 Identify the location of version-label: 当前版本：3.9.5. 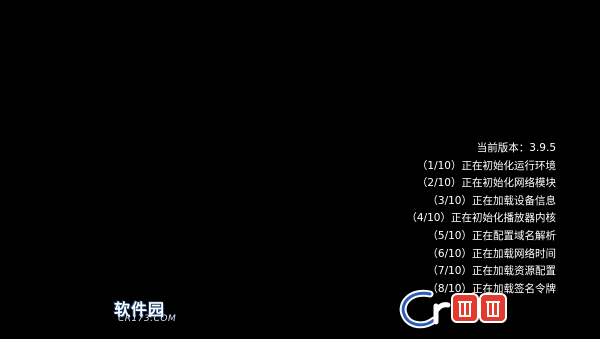
(516, 148).